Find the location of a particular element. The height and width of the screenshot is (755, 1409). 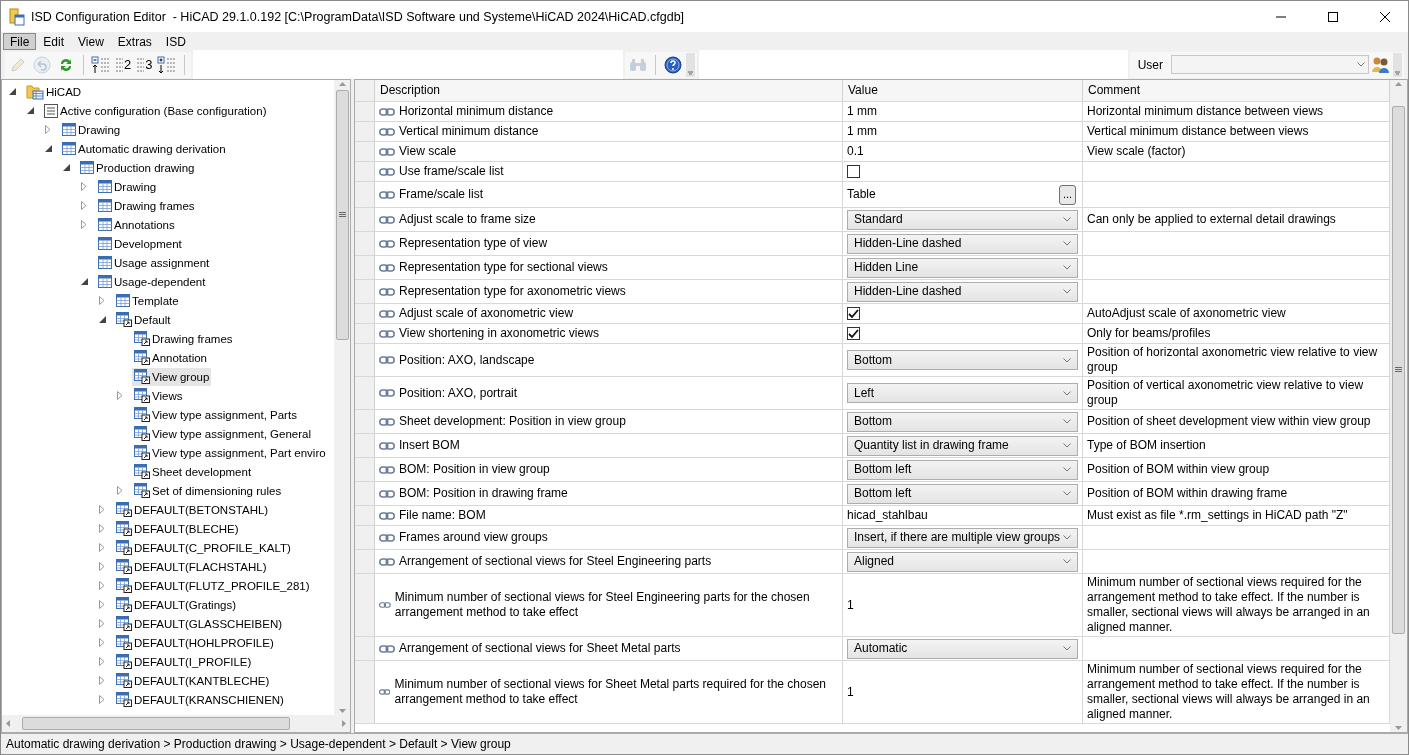

column-header: Description is located at coordinates (609, 90).